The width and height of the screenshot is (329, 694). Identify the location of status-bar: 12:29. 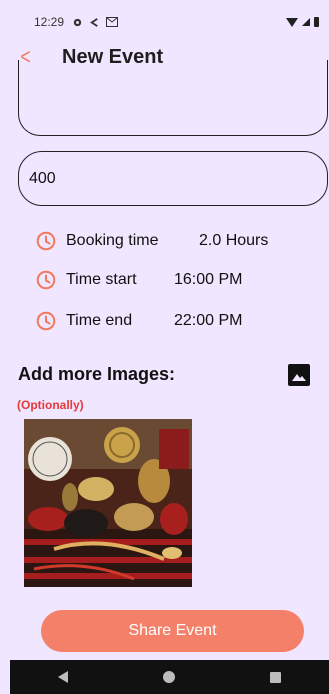
(169, 22).